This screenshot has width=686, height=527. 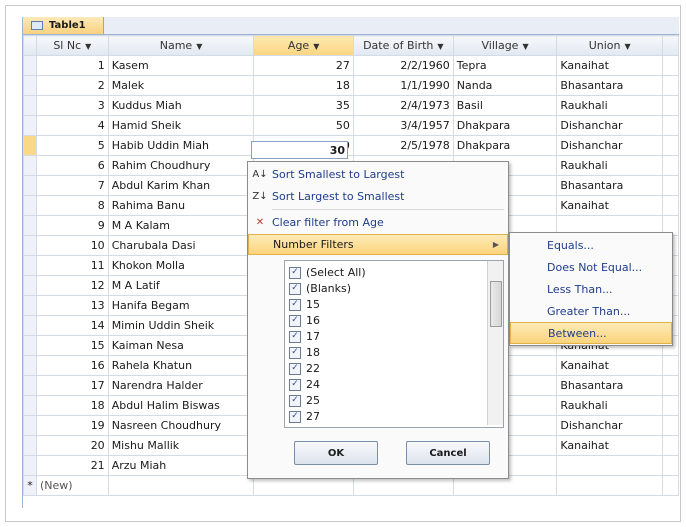 What do you see at coordinates (72, 105) in the screenshot?
I see `cell-sl: 3` at bounding box center [72, 105].